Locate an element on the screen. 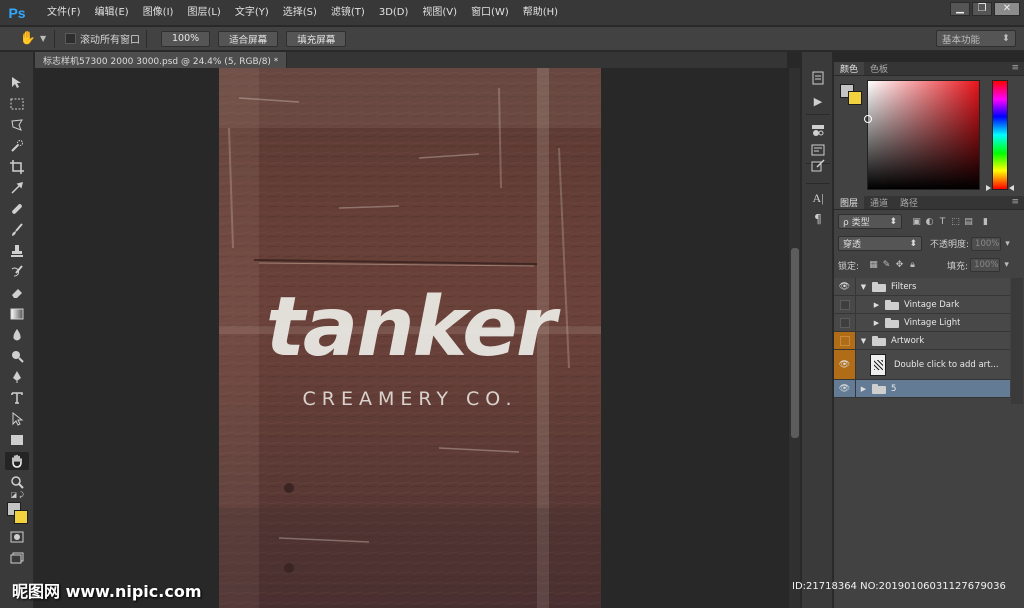  menu-type: 文字(Y) is located at coordinates (252, 13).